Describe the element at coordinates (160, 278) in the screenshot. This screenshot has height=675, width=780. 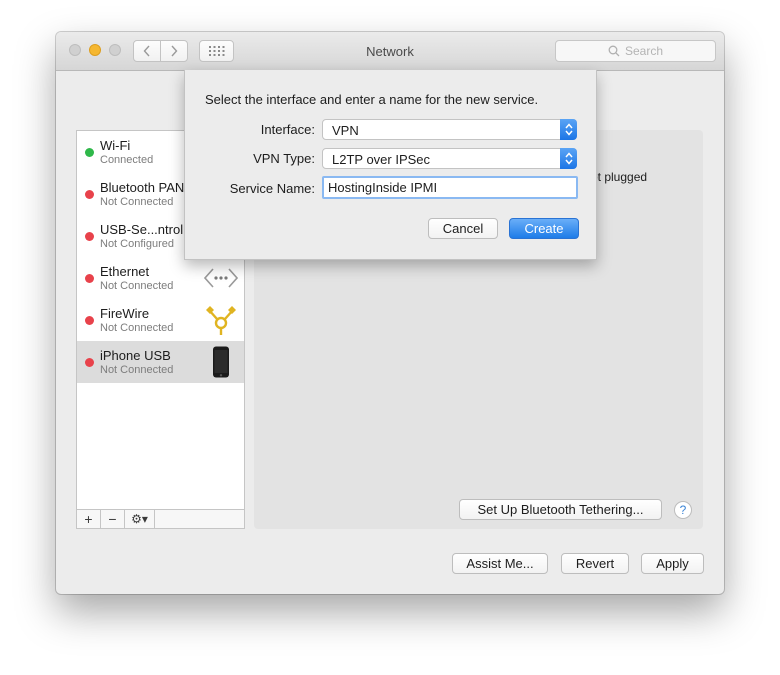
I see `service-item-ethernet: Ethernet Not Connected` at that location.